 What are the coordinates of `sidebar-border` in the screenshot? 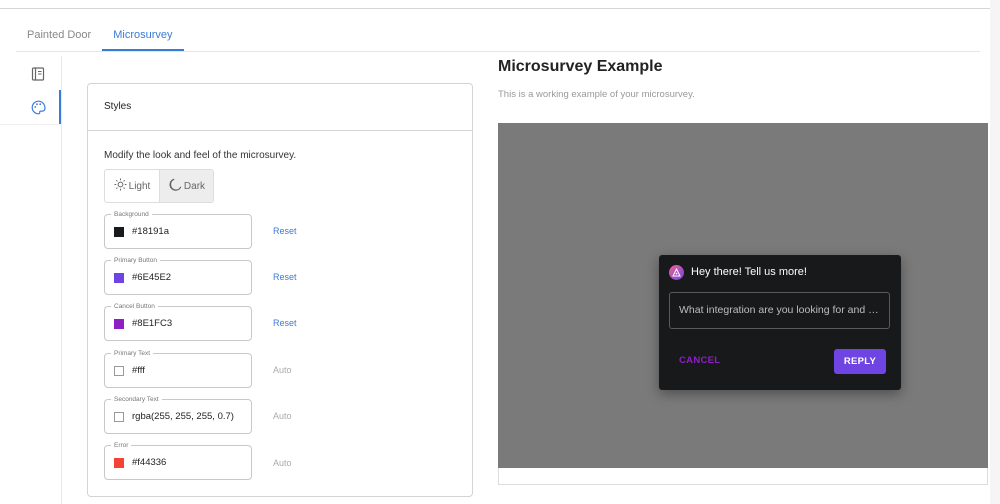 It's located at (61, 280).